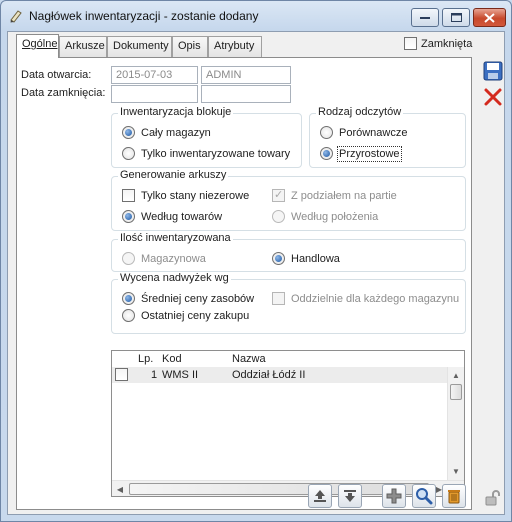 This screenshot has height=522, width=512. I want to click on save-button, so click(493, 71).